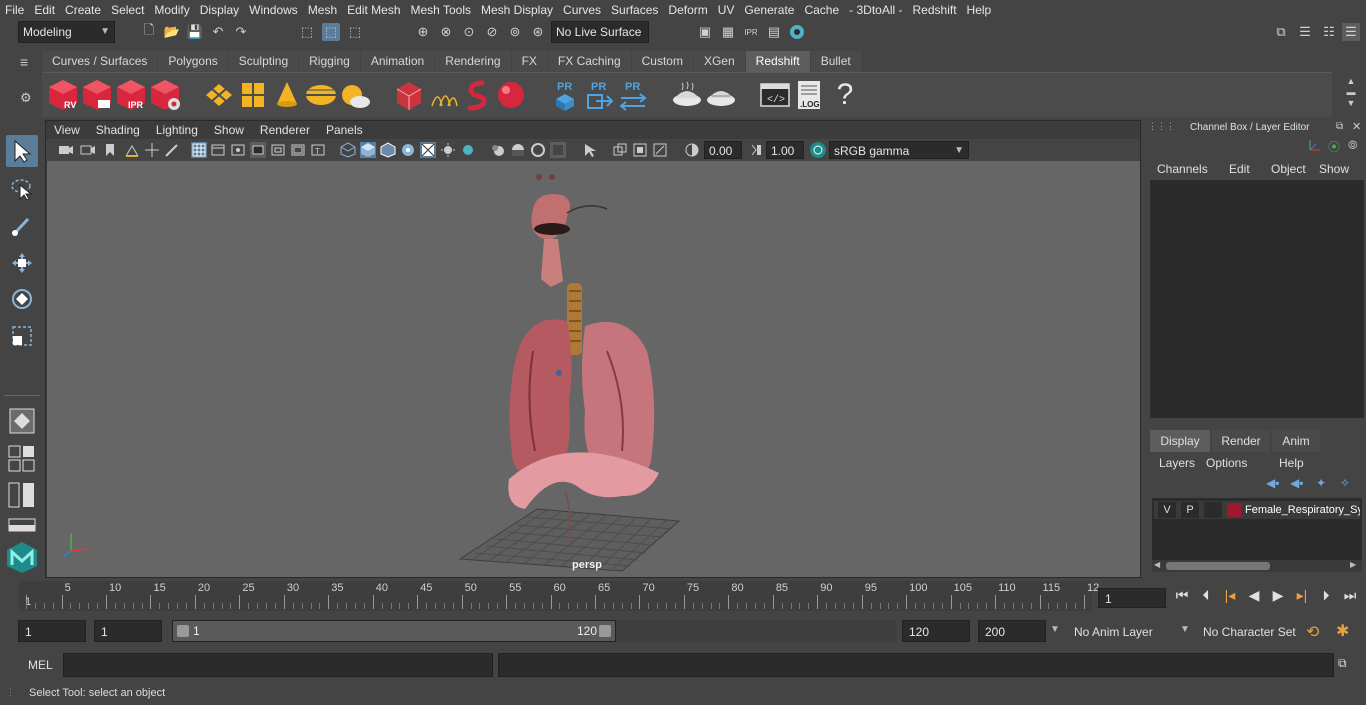 Image resolution: width=1366 pixels, height=705 pixels. What do you see at coordinates (797, 32) in the screenshot?
I see `hypershade-icon` at bounding box center [797, 32].